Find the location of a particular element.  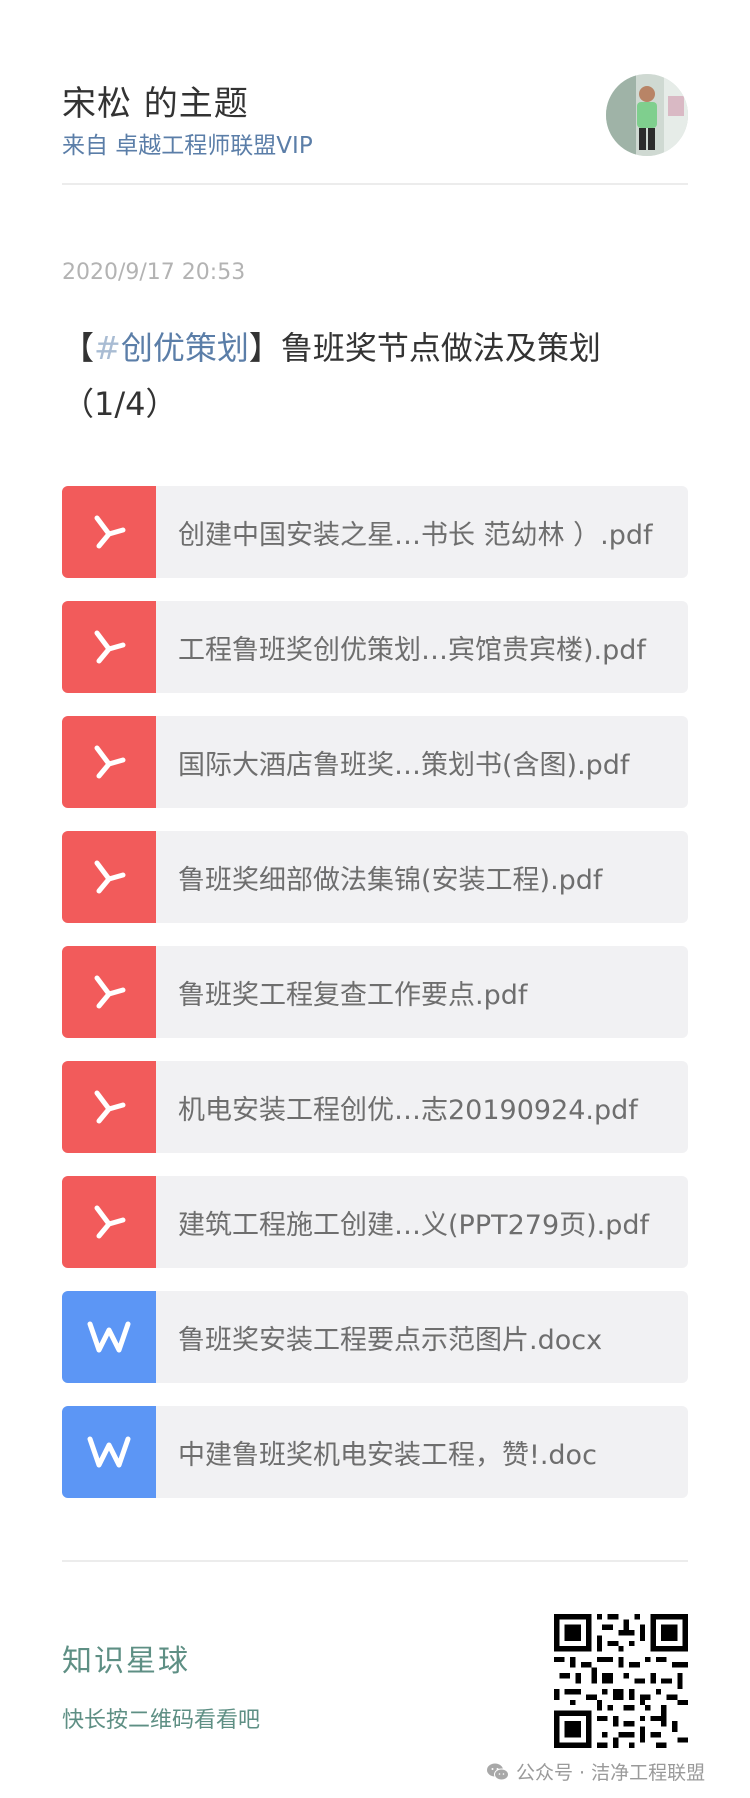

file-name: 鲁班奖工程复查工作要点.pdf is located at coordinates (353, 995).